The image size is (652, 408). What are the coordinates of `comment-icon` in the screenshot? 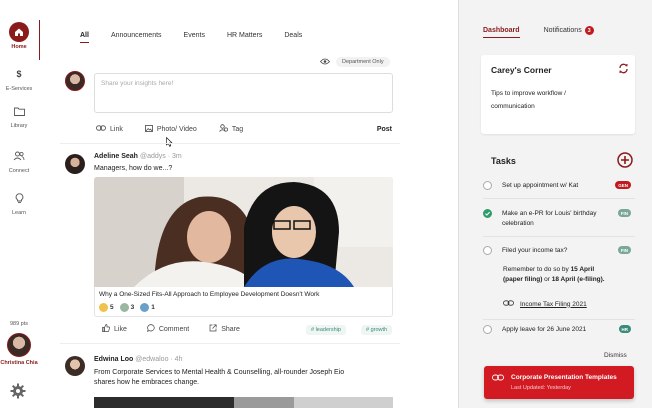 It's located at (150, 329).